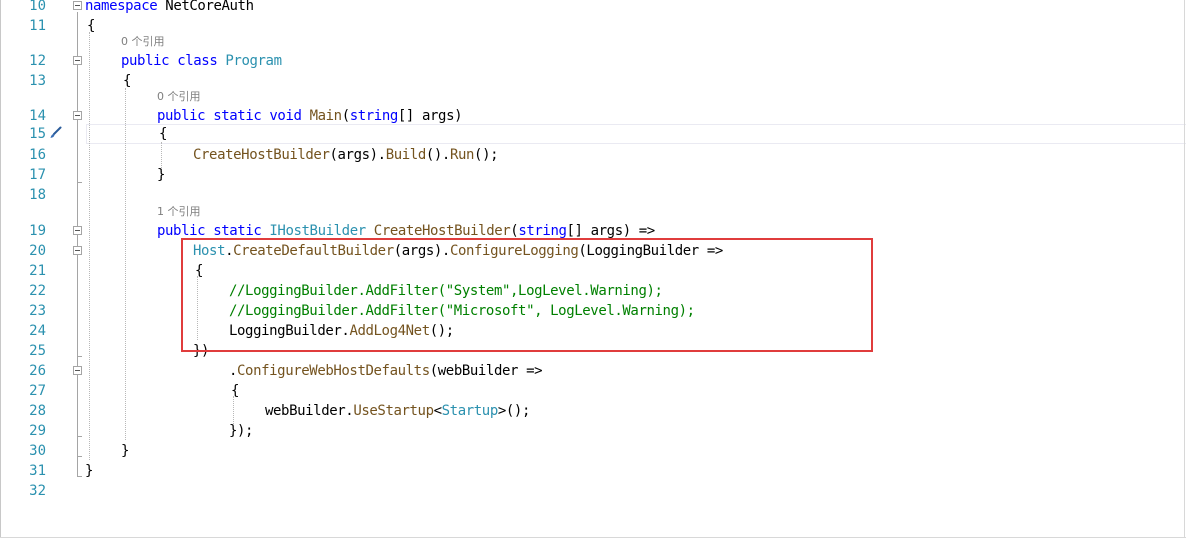  I want to click on method-name: ConfigureWebHostDefaults, so click(333, 371).